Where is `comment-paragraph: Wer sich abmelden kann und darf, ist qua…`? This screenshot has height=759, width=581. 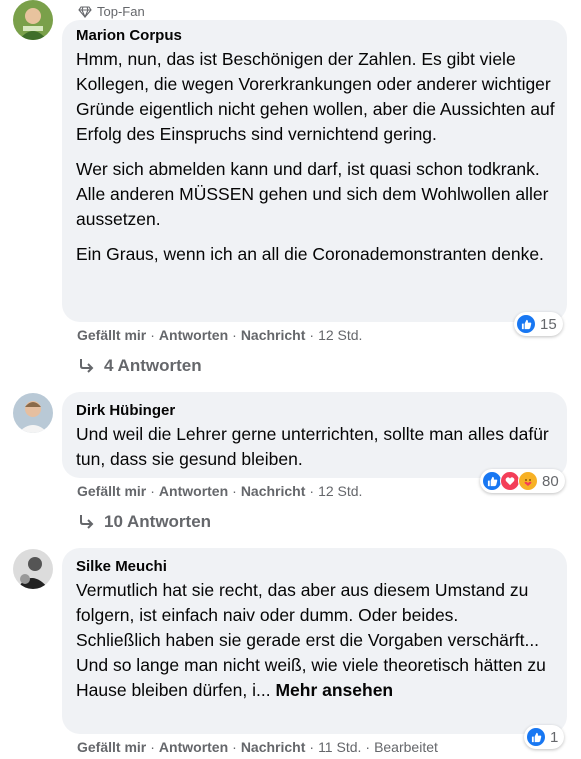 comment-paragraph: Wer sich abmelden kann und darf, ist qua… is located at coordinates (312, 194).